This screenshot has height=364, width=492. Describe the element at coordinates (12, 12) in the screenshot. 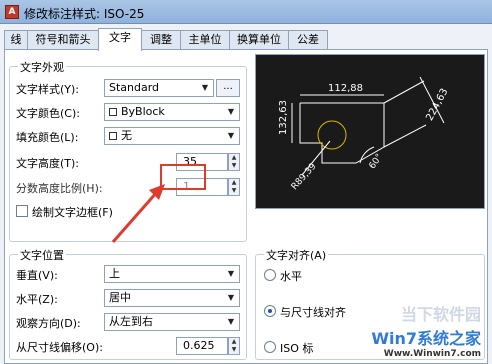

I see `app-icon: A` at that location.